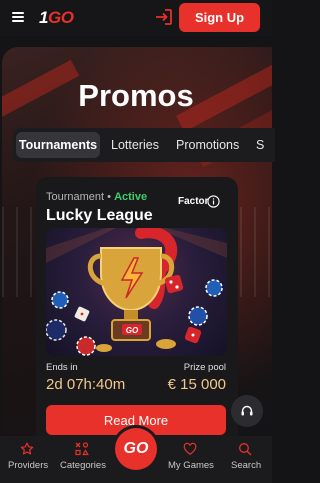 The image size is (320, 483). I want to click on top-bar: 1GO Sign Up, so click(136, 18).